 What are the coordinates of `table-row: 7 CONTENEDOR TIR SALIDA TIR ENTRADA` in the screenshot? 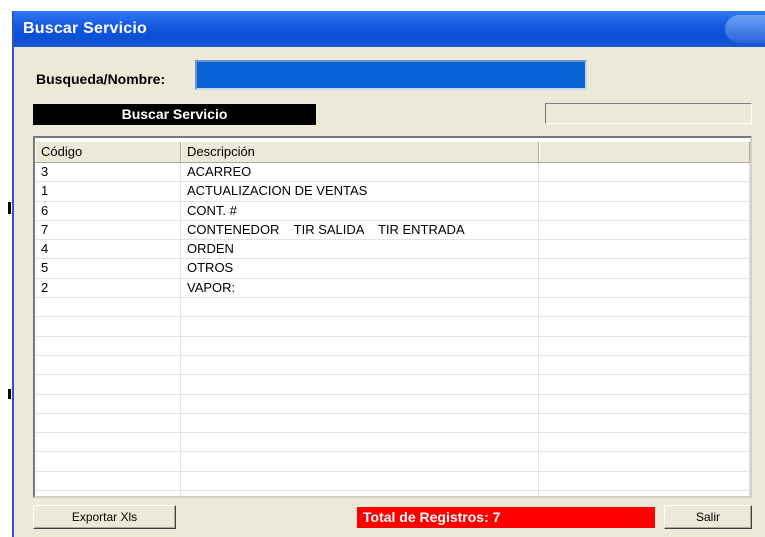 It's located at (392, 230).